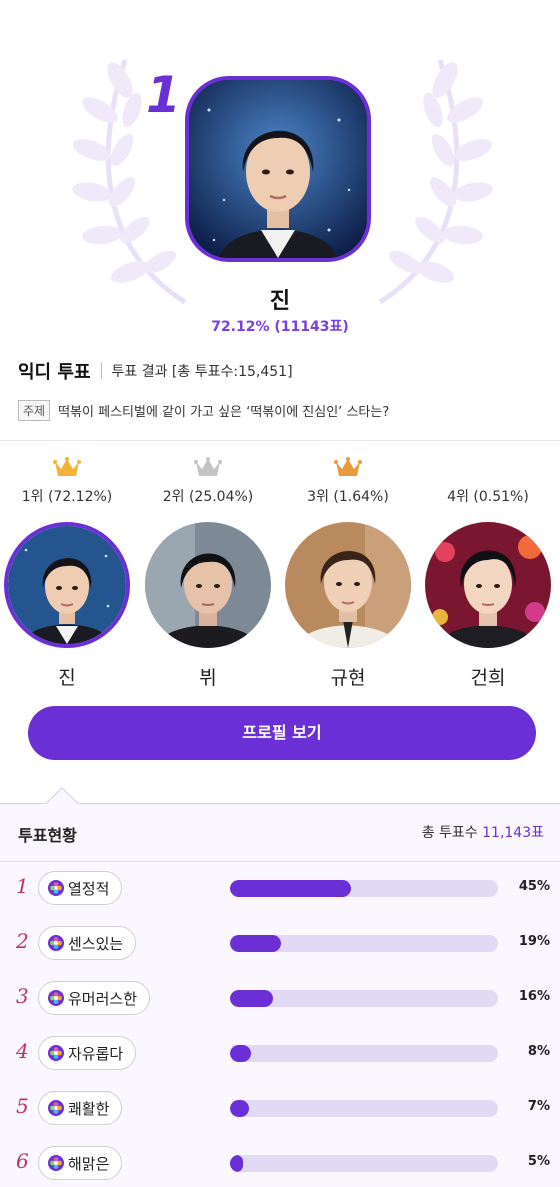 Image resolution: width=560 pixels, height=1187 pixels. Describe the element at coordinates (208, 678) in the screenshot. I see `candidate-name: 뷔` at that location.